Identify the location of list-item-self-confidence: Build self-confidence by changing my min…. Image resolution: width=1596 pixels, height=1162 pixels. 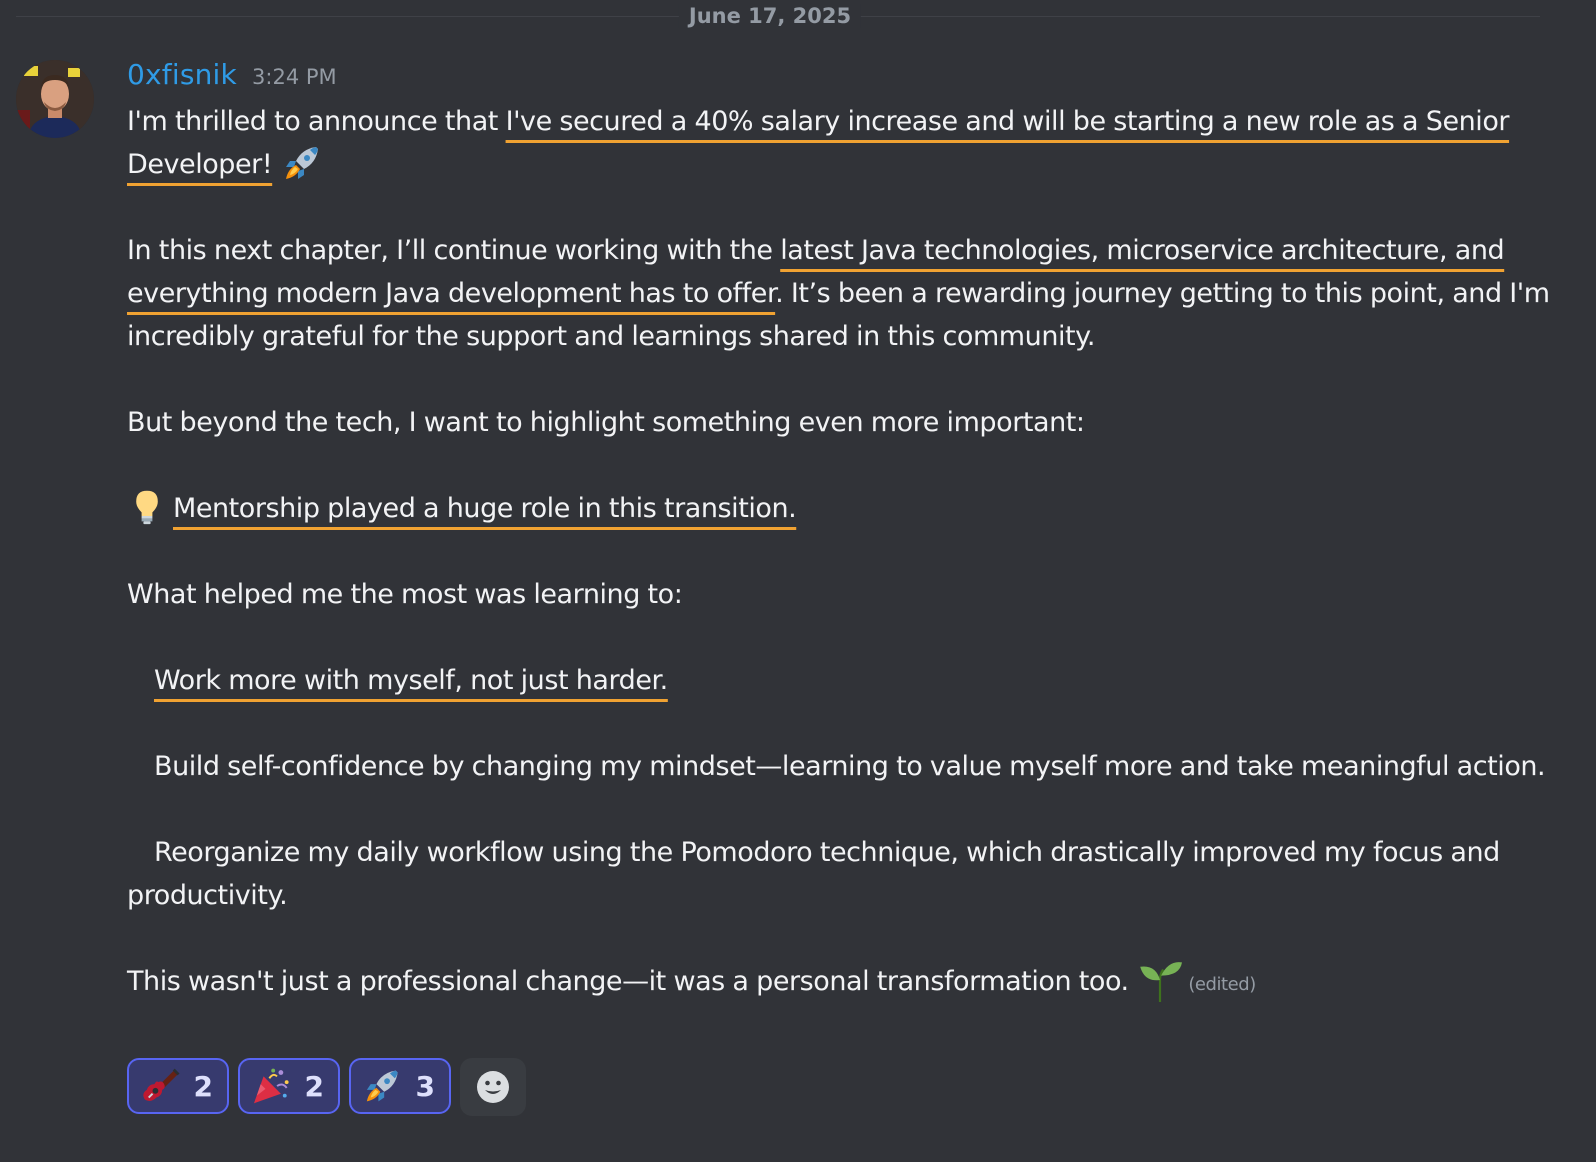
(847, 766).